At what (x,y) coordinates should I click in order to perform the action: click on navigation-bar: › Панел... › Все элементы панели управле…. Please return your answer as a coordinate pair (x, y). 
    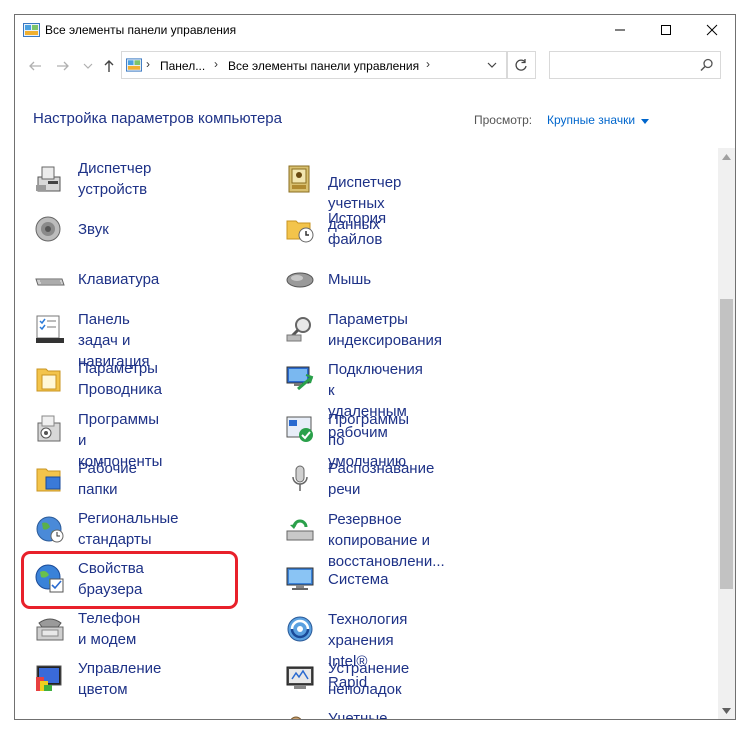
    Looking at the image, I should click on (375, 66).